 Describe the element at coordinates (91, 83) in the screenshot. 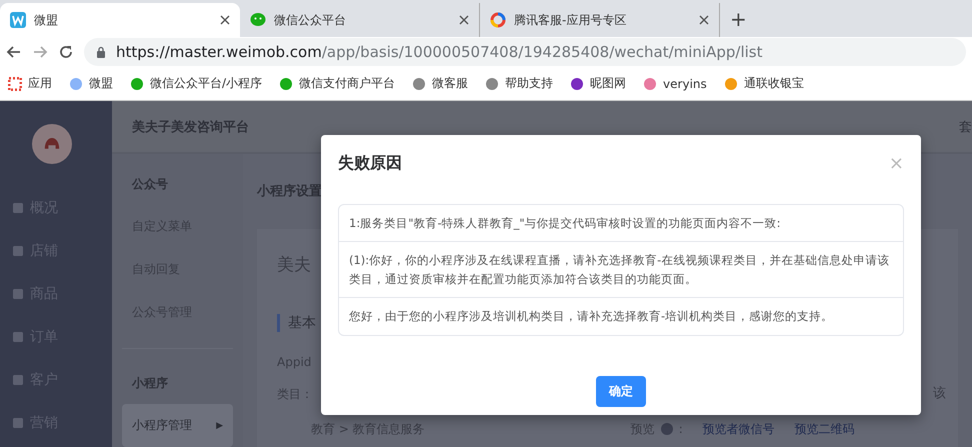

I see `bookmark-link: 微盟` at that location.